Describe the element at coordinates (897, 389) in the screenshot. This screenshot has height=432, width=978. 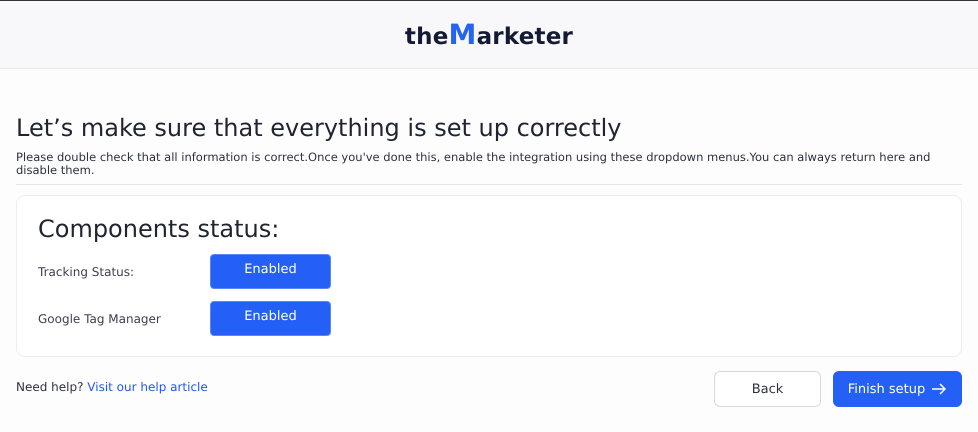
I see `finish-button: Finish setup` at that location.